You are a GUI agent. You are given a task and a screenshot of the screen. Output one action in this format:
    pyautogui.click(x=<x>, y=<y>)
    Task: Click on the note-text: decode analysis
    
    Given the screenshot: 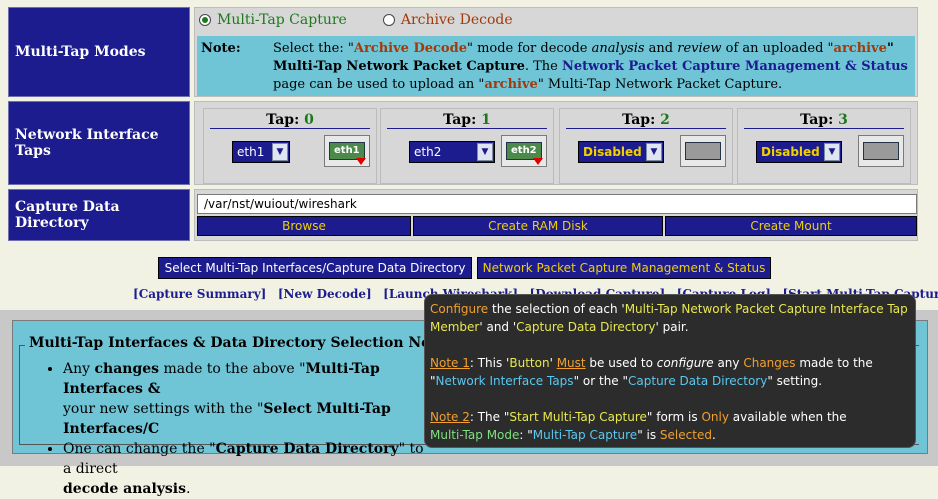 What is the action you would take?
    pyautogui.click(x=124, y=489)
    